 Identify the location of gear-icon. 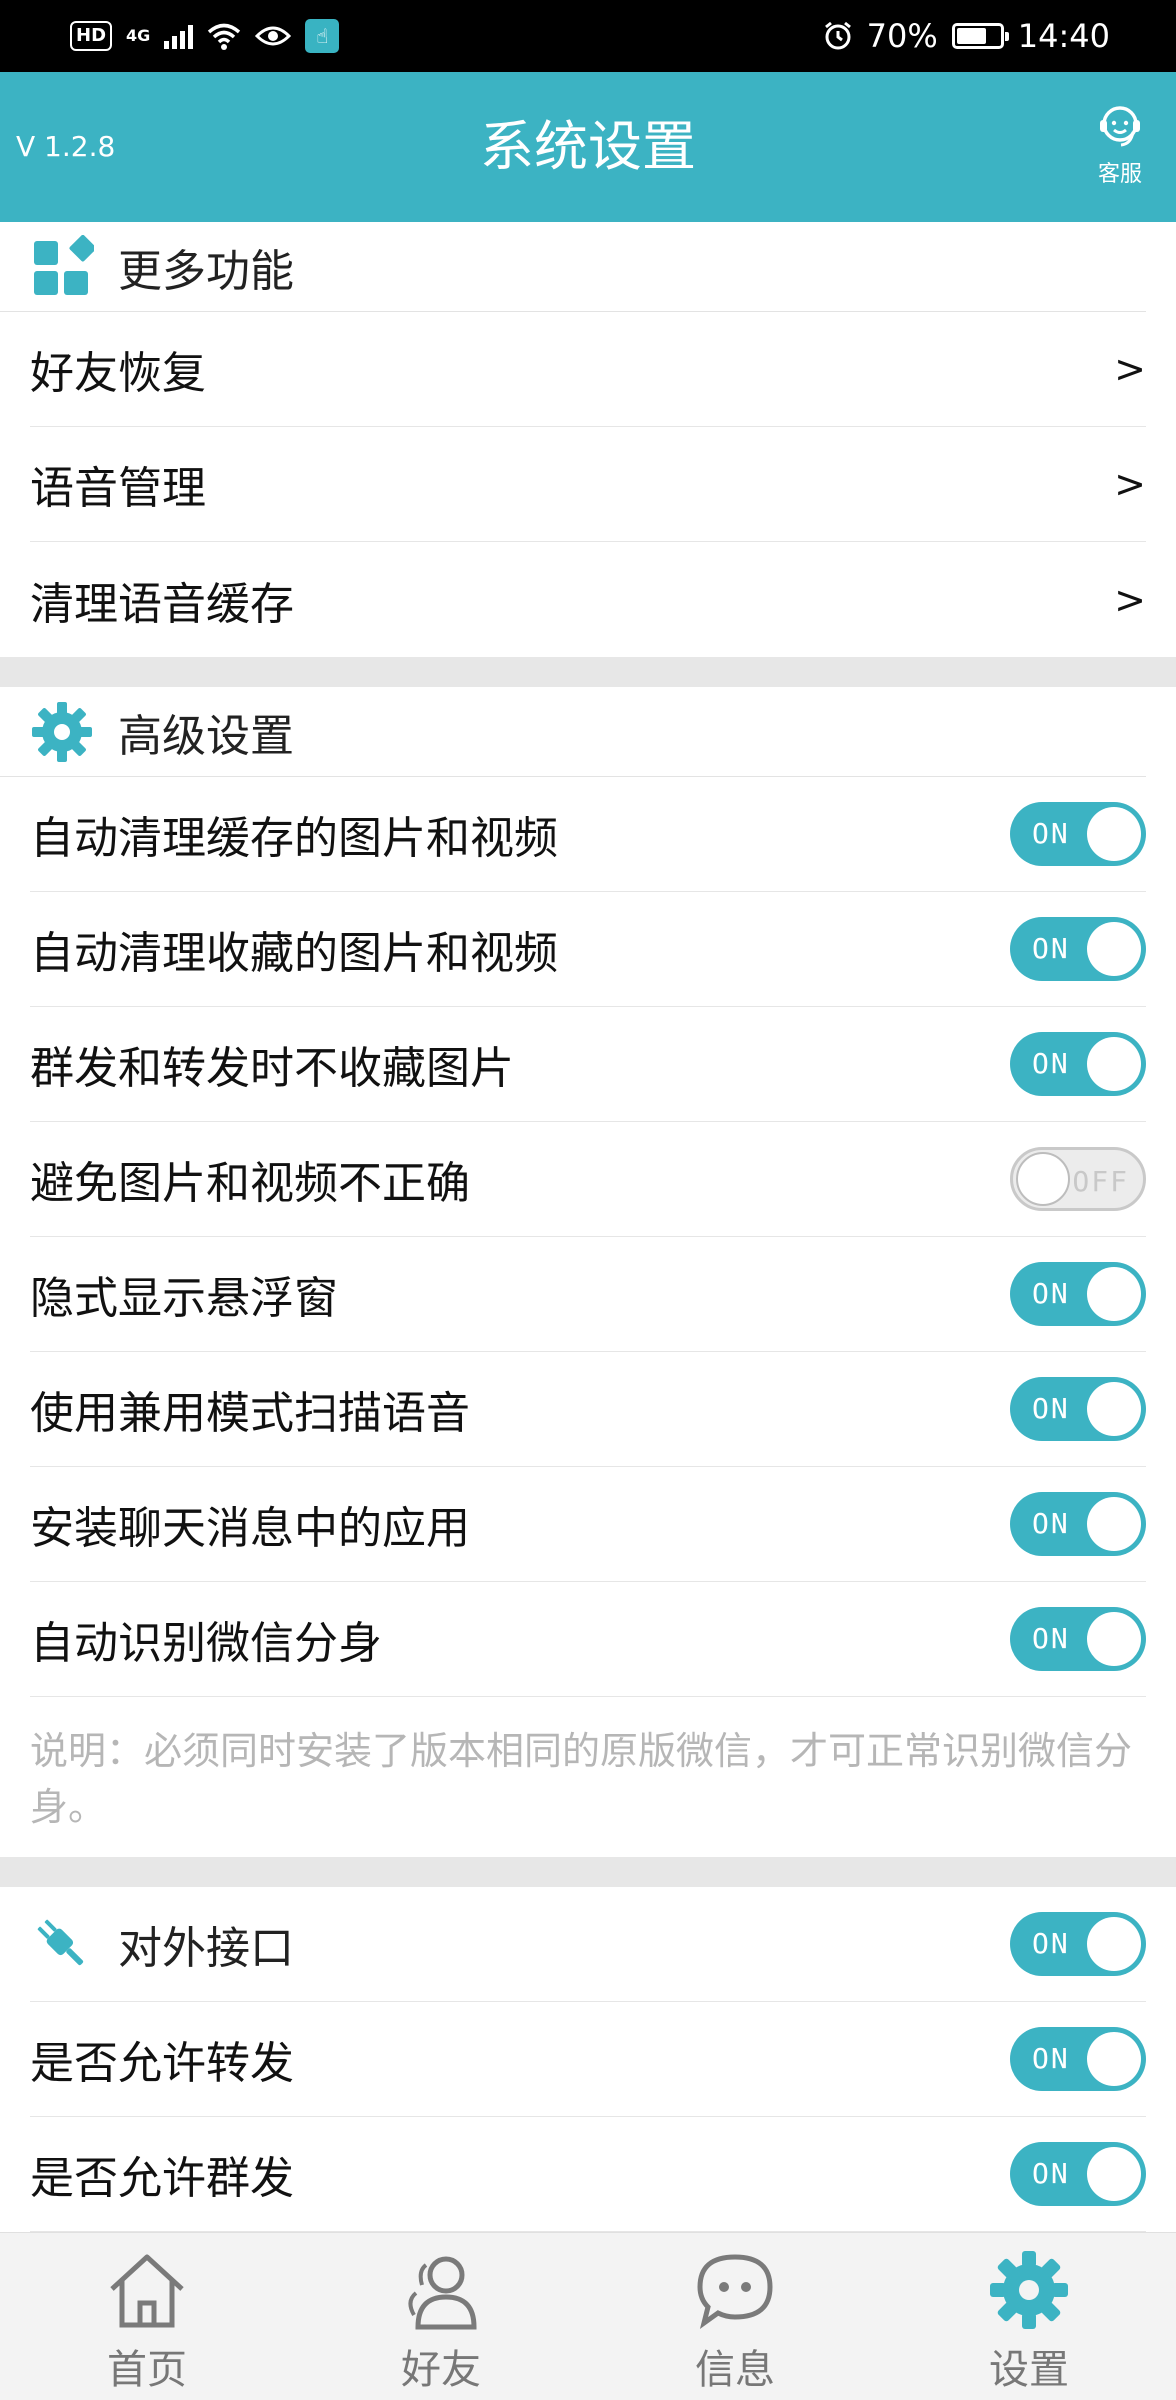
(62, 731).